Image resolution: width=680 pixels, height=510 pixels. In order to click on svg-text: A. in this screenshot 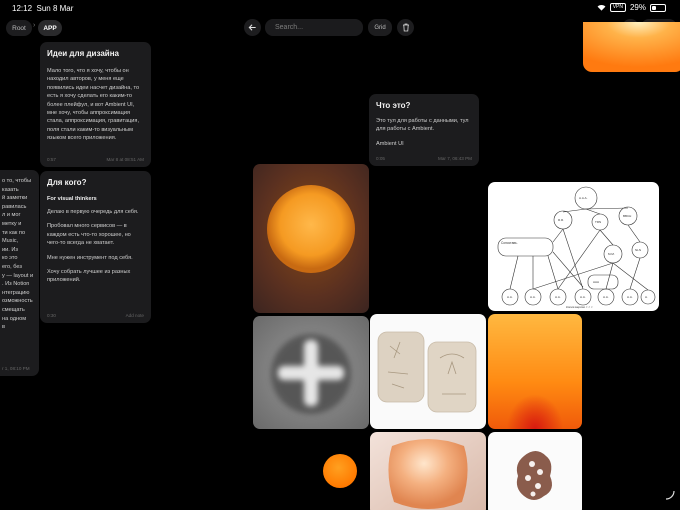, I will do `click(646, 297)`.